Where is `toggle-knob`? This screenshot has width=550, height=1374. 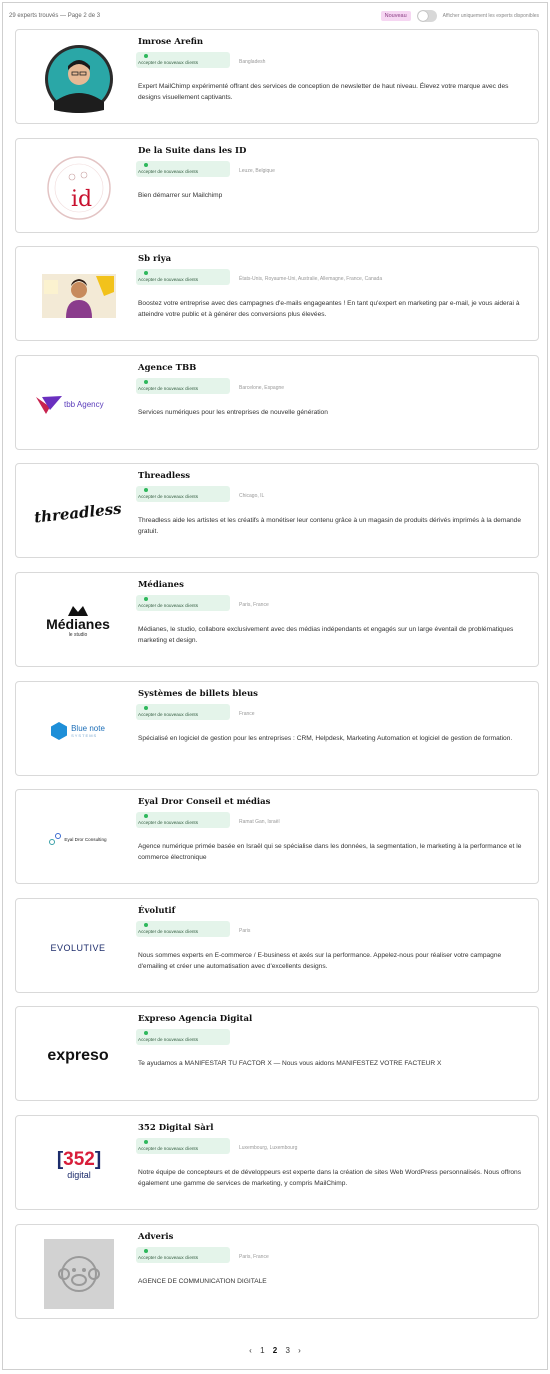
toggle-knob is located at coordinates (422, 16).